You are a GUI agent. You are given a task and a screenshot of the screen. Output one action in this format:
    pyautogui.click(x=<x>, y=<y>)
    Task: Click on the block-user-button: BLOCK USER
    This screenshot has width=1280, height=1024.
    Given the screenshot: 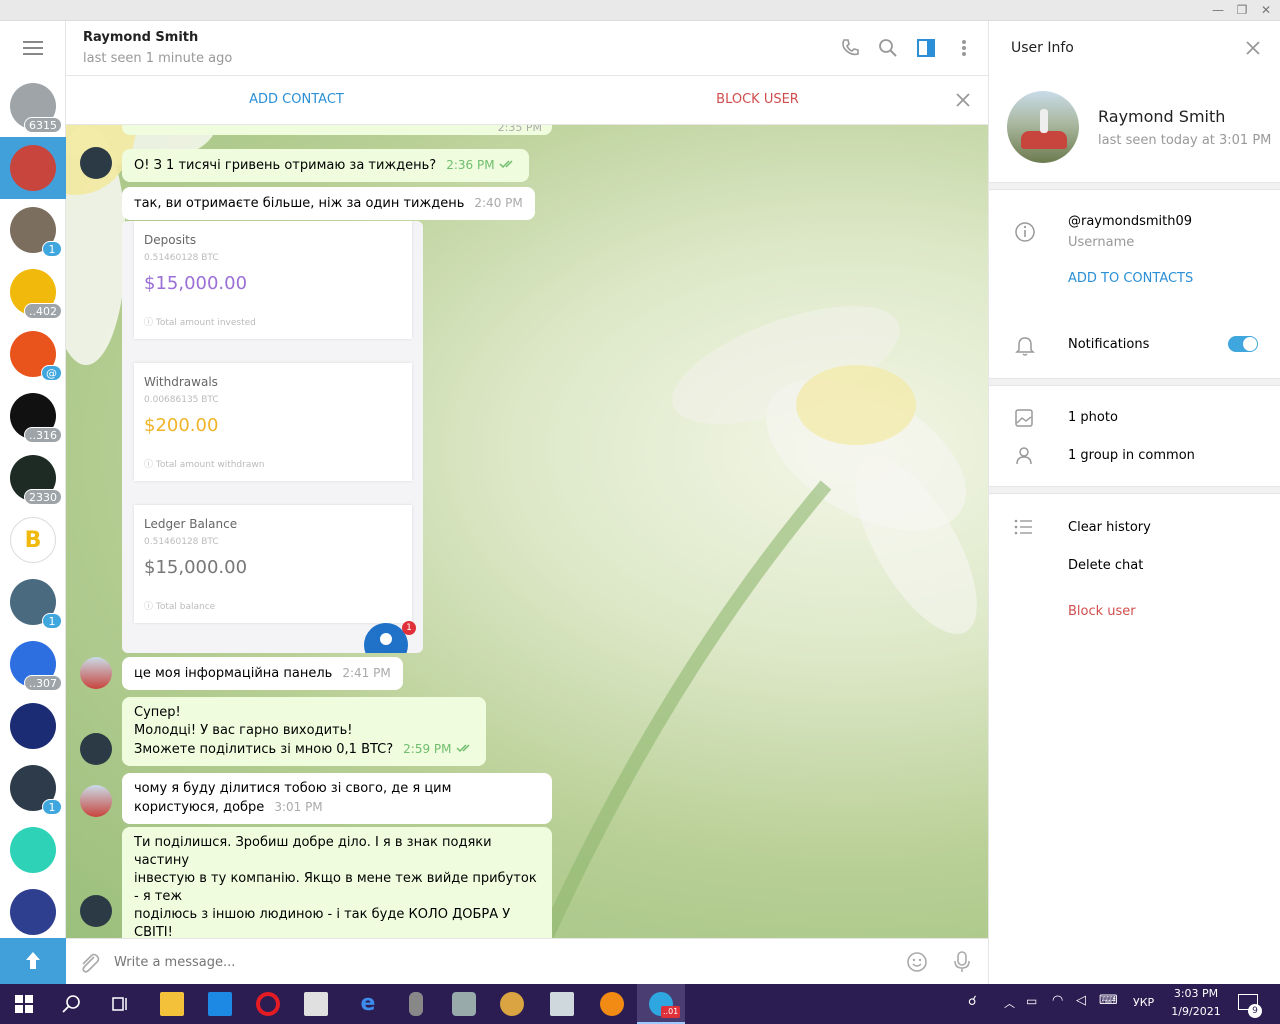 What is the action you would take?
    pyautogui.click(x=757, y=100)
    